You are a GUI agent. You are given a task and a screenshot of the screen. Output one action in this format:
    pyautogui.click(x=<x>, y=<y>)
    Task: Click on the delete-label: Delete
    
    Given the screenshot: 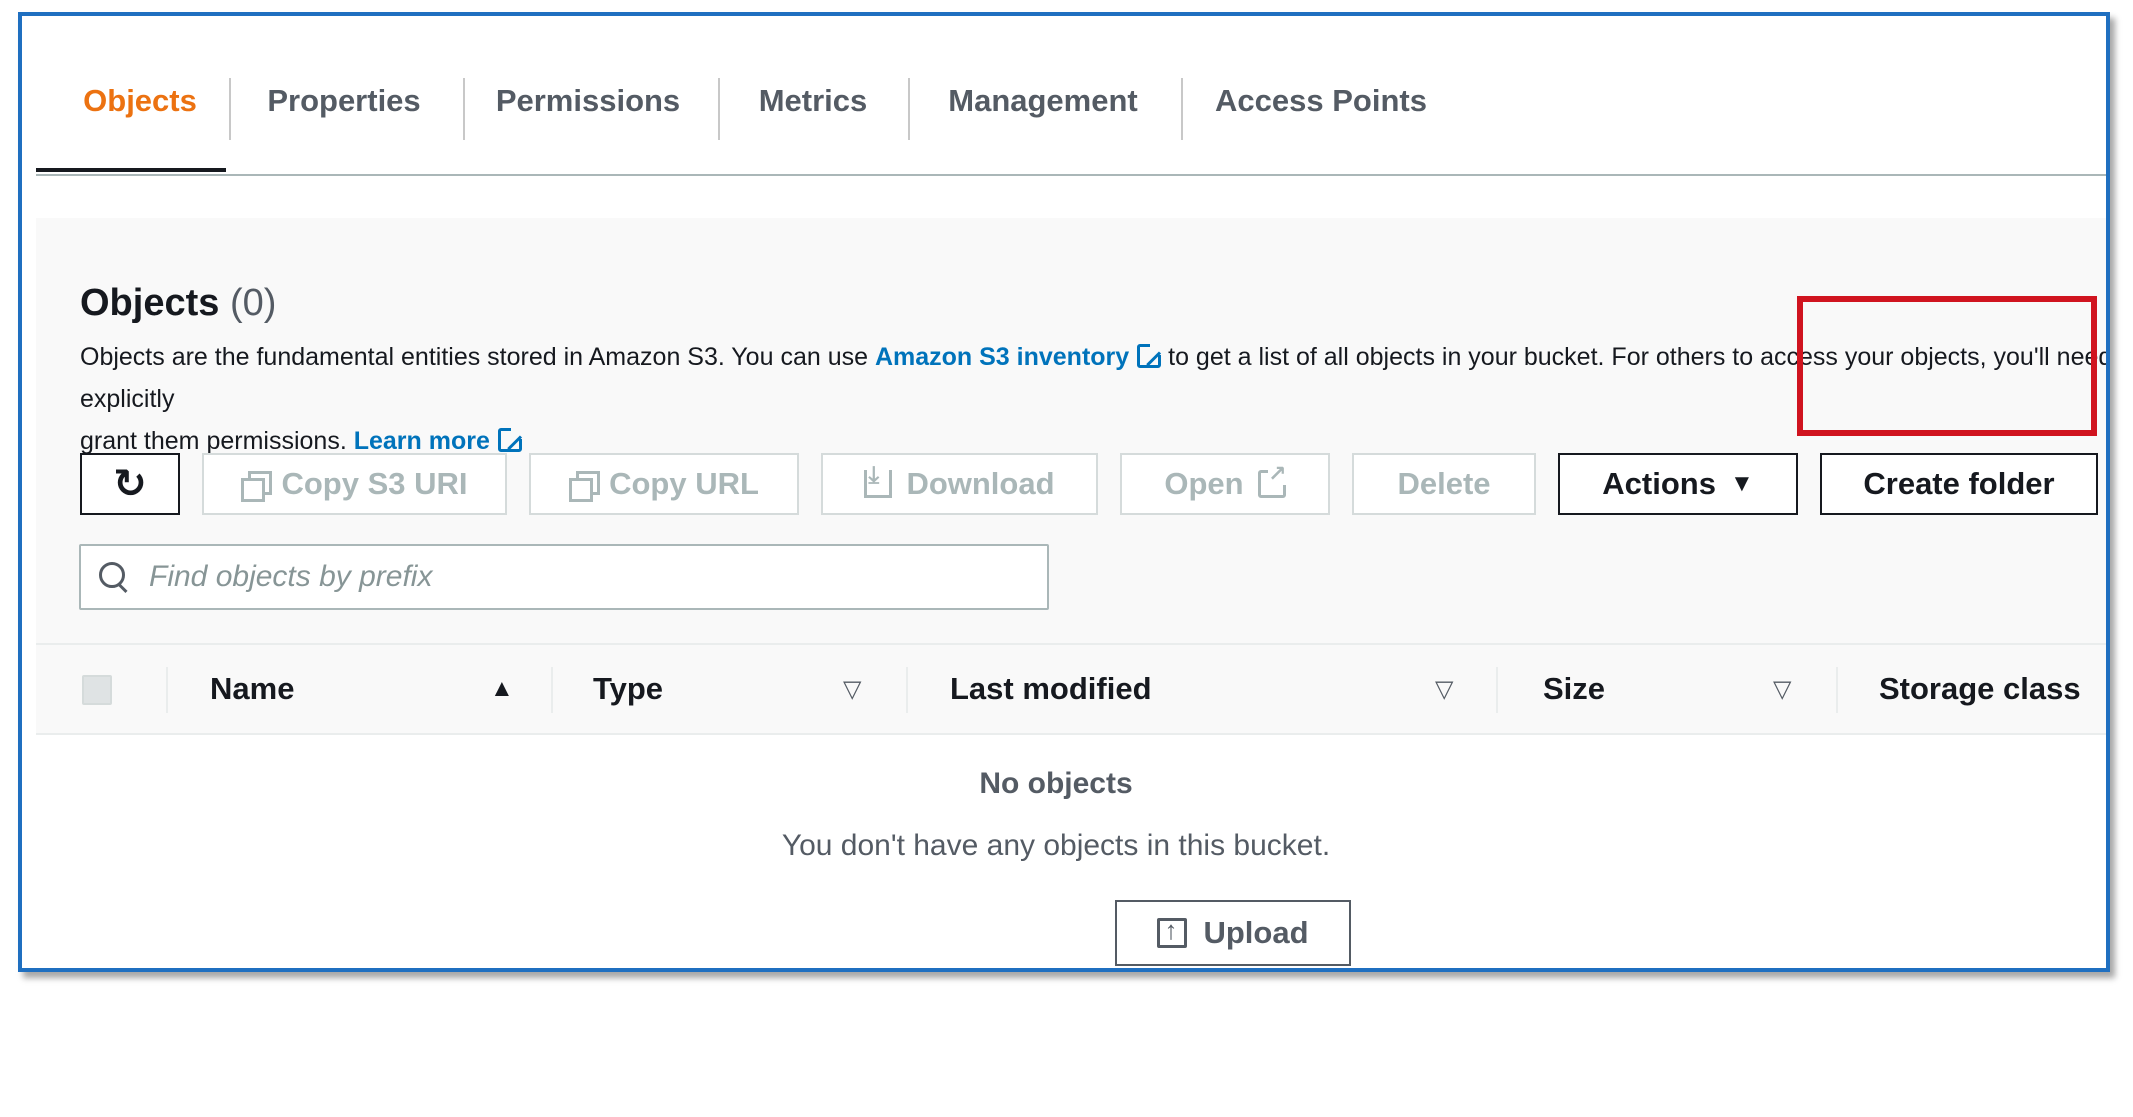 What is the action you would take?
    pyautogui.click(x=1444, y=483)
    